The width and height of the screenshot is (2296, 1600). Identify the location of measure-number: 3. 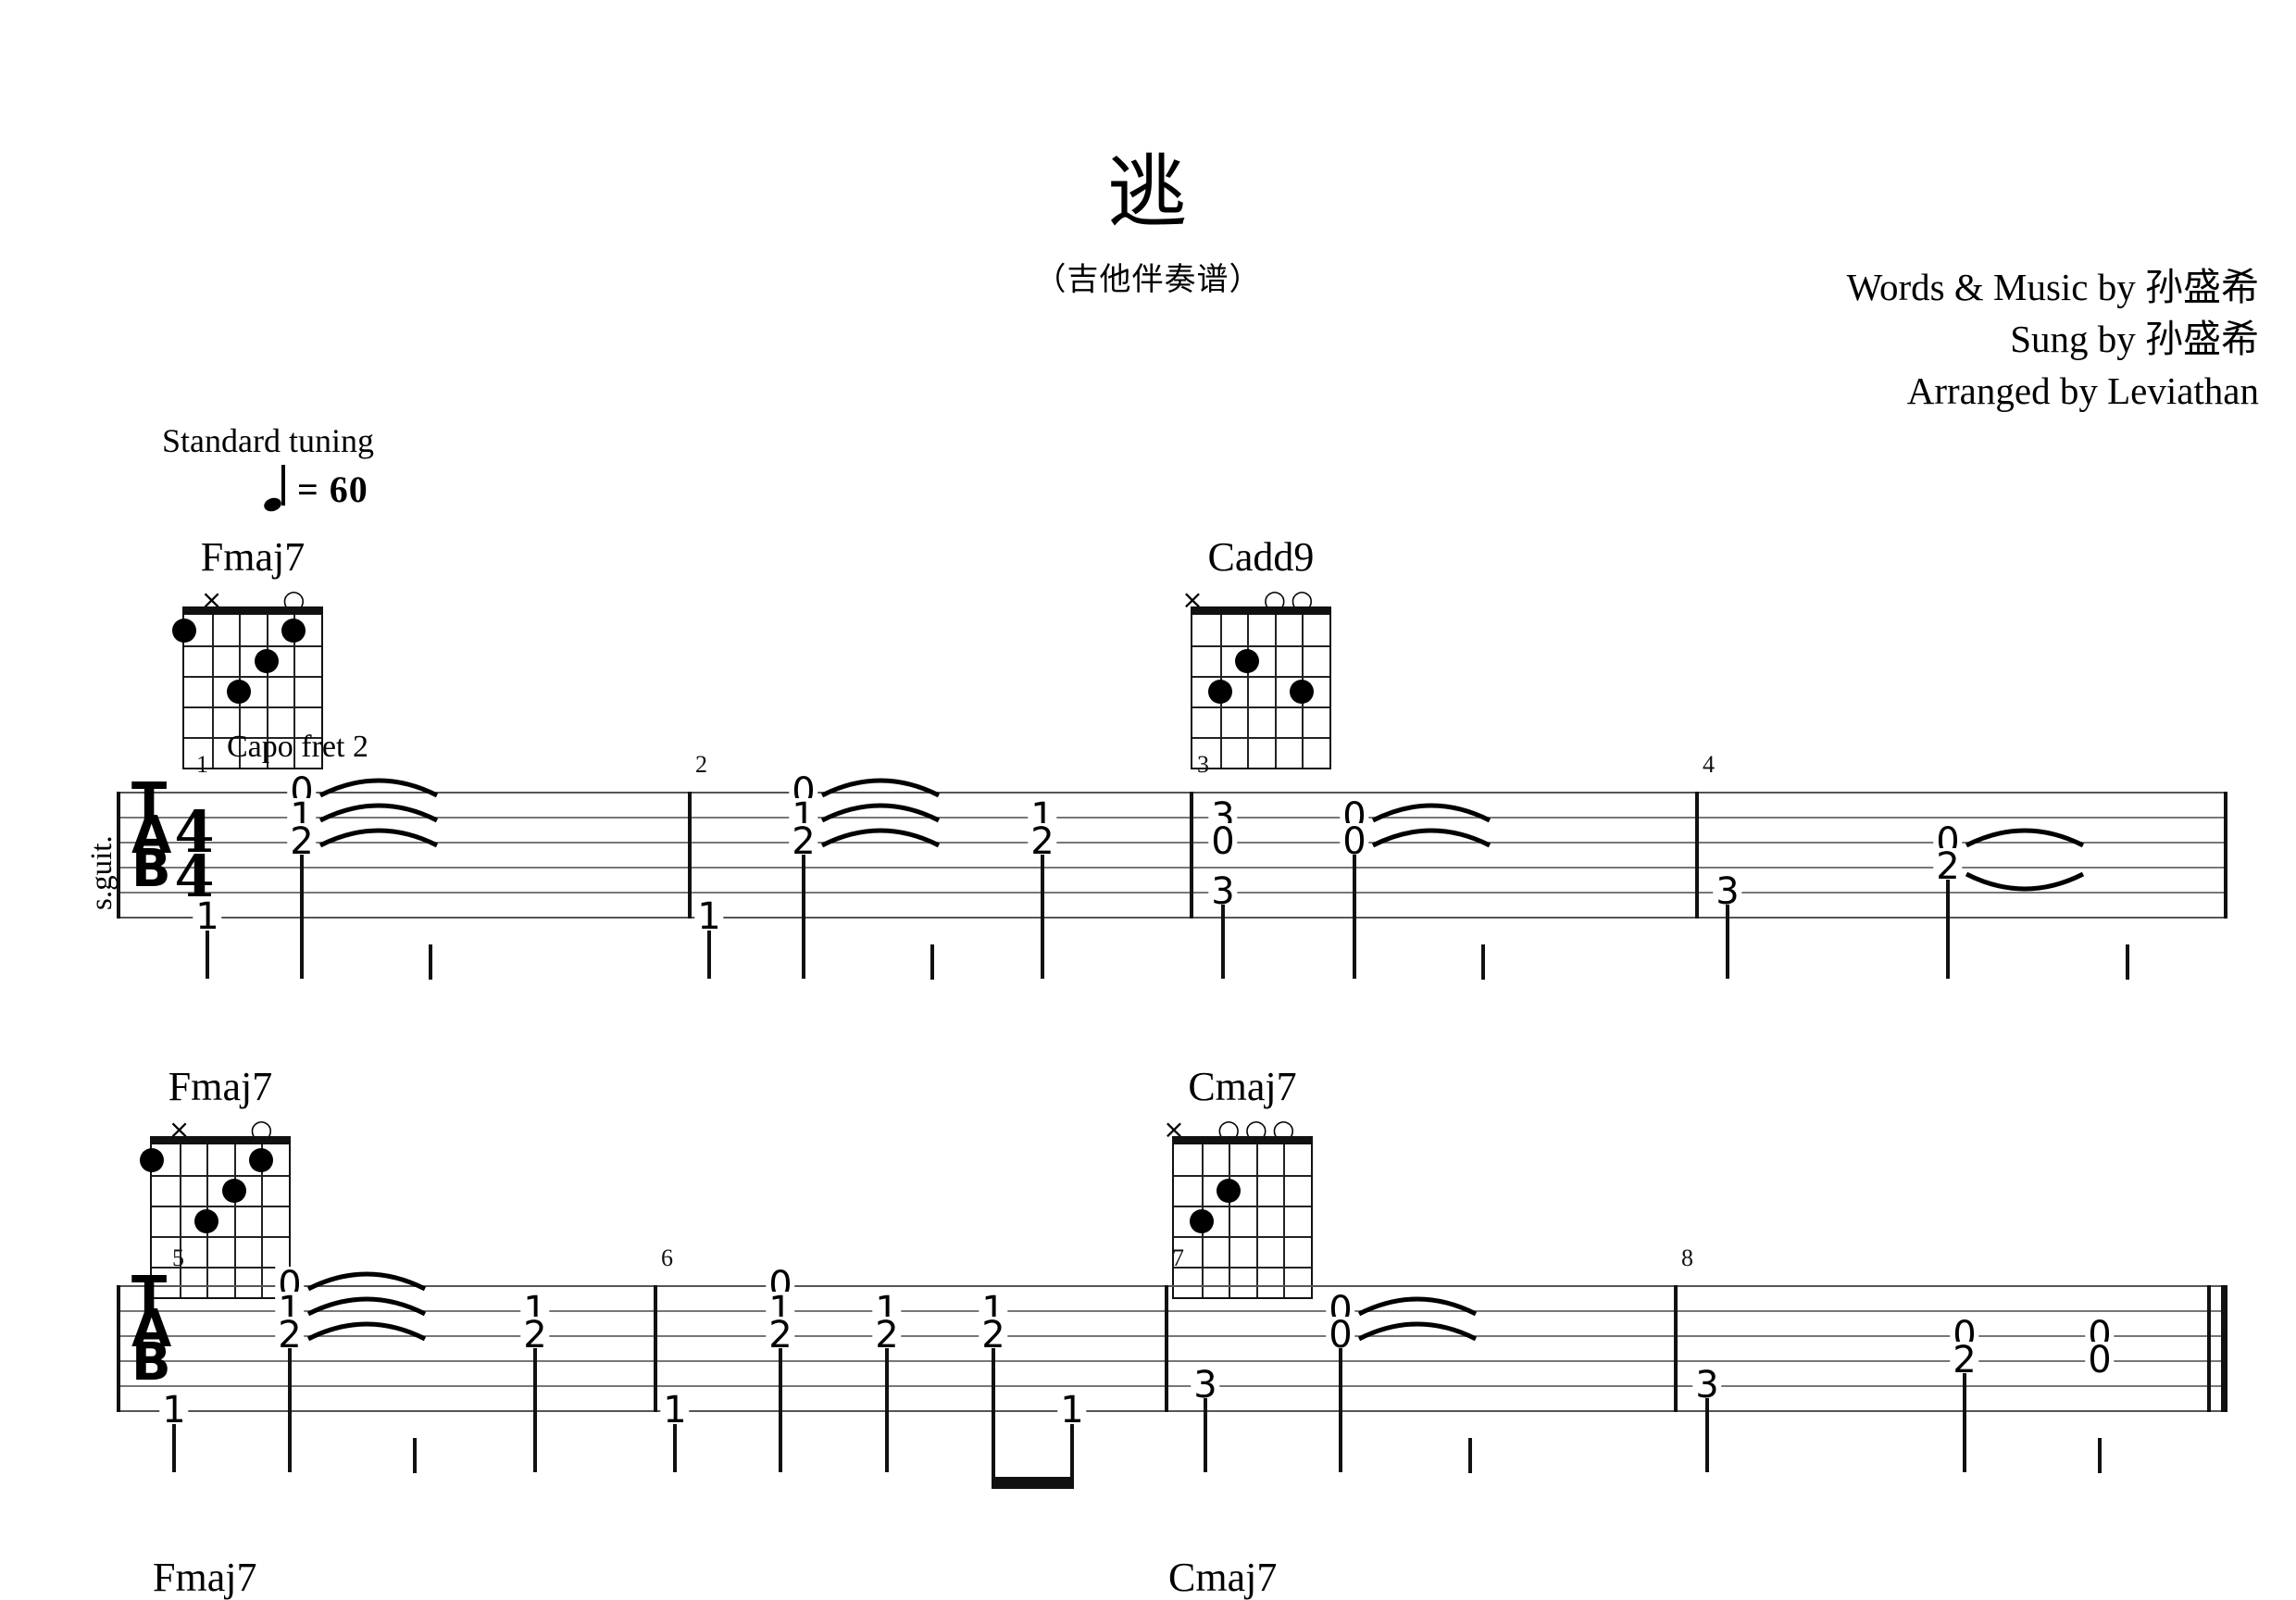
(1203, 765).